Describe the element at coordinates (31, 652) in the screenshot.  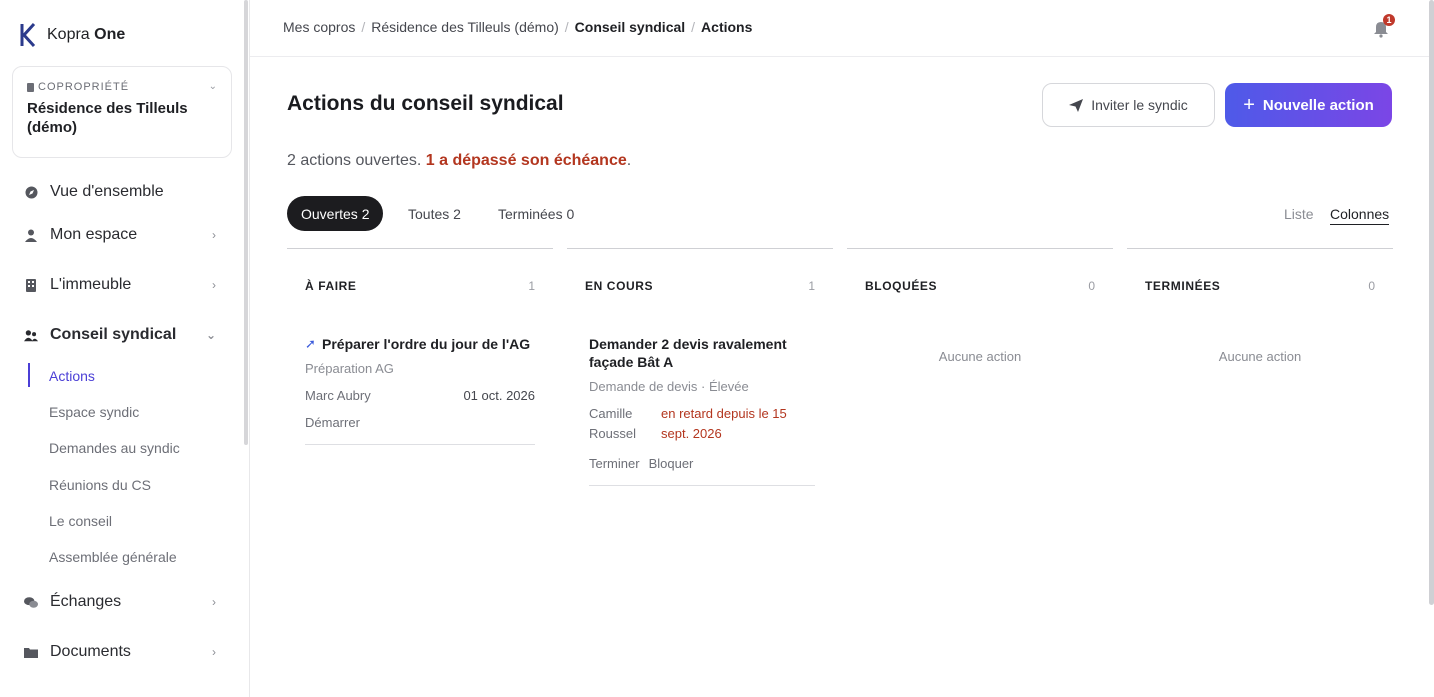
I see `folder-icon` at that location.